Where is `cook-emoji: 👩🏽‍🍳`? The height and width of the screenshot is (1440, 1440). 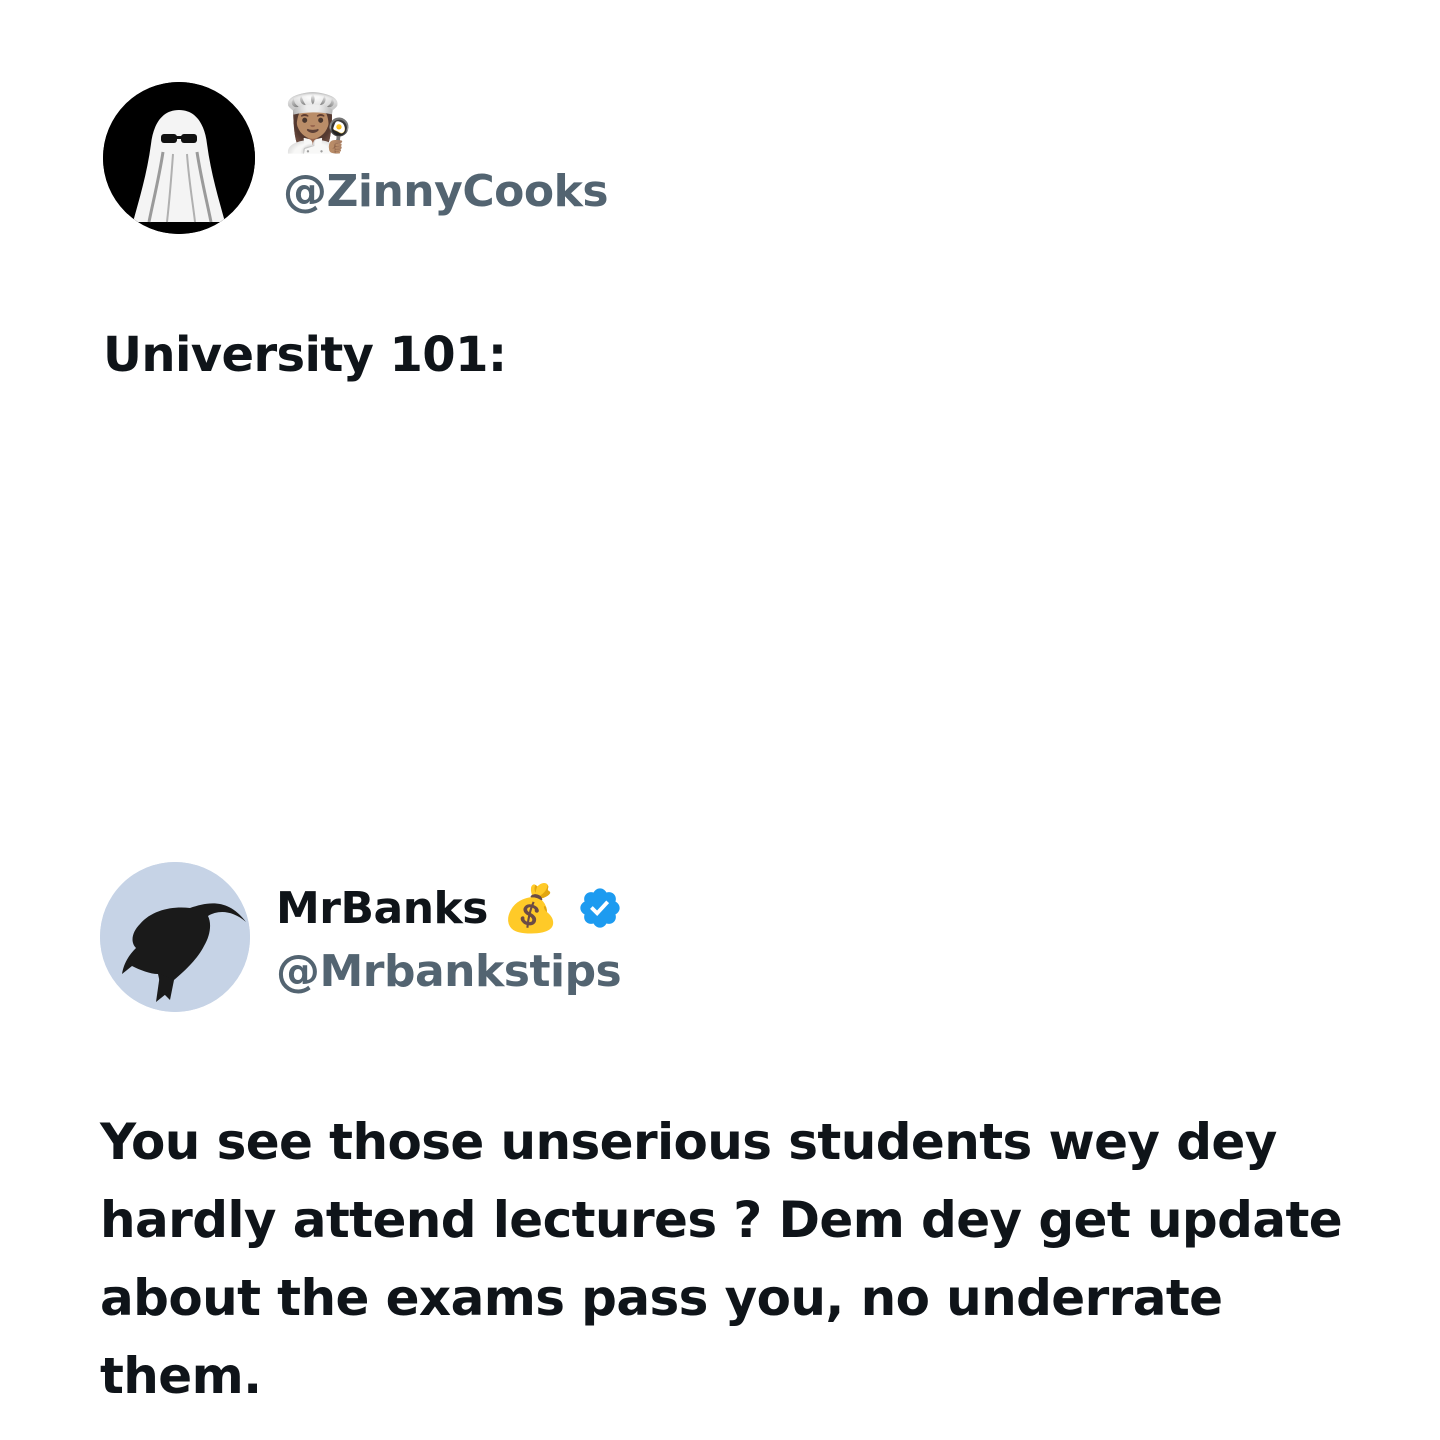
cook-emoji: 👩🏽‍🍳 is located at coordinates (318, 123).